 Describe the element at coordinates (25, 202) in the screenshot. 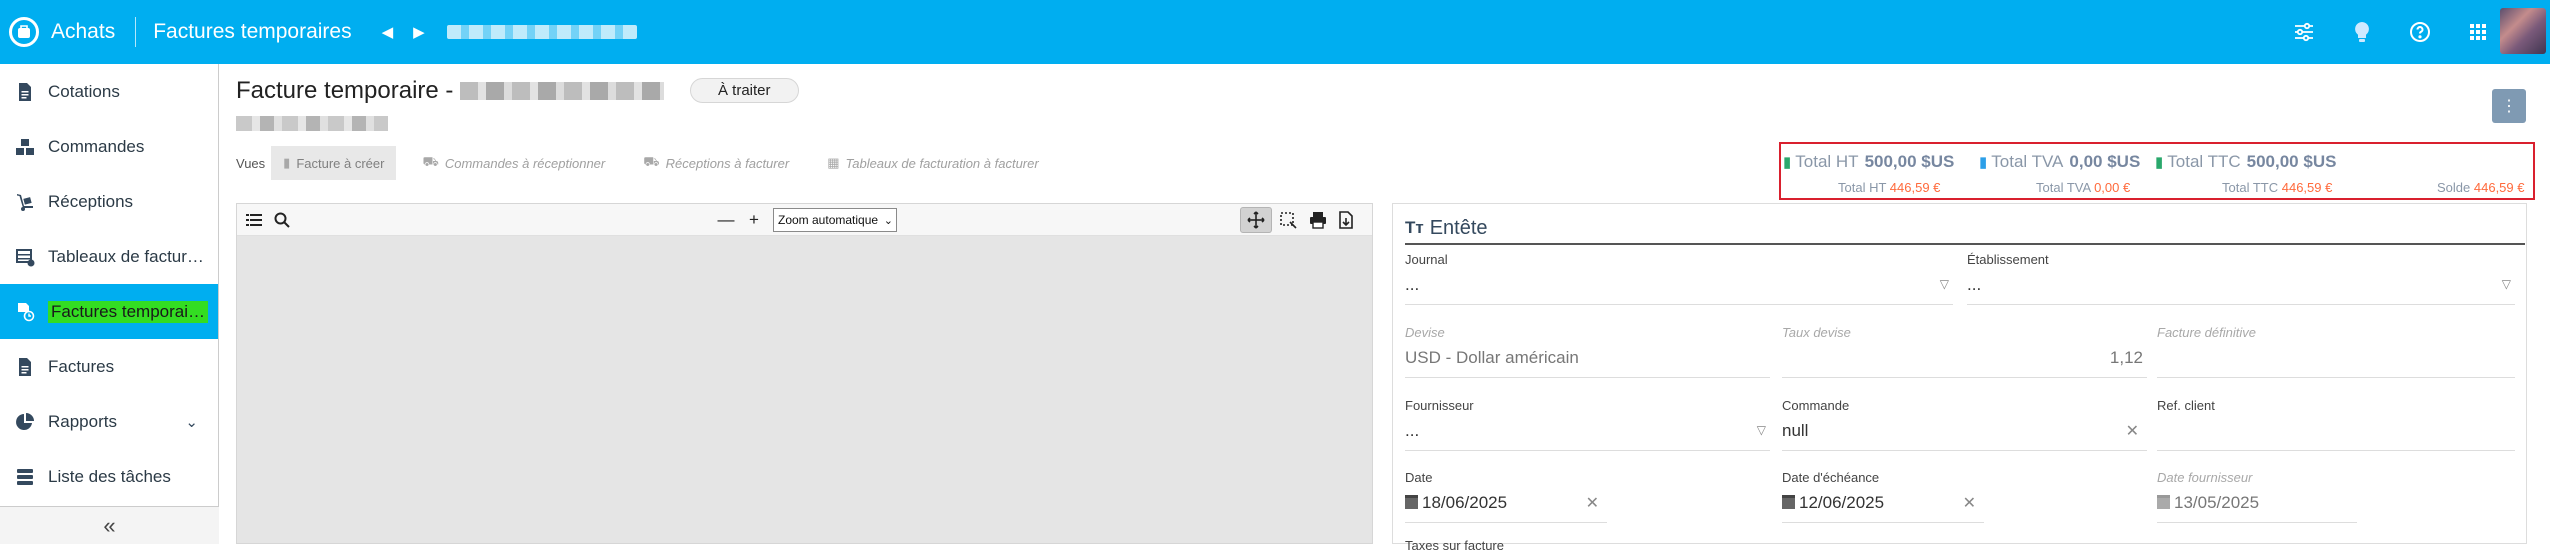

I see `dolly-icon` at that location.